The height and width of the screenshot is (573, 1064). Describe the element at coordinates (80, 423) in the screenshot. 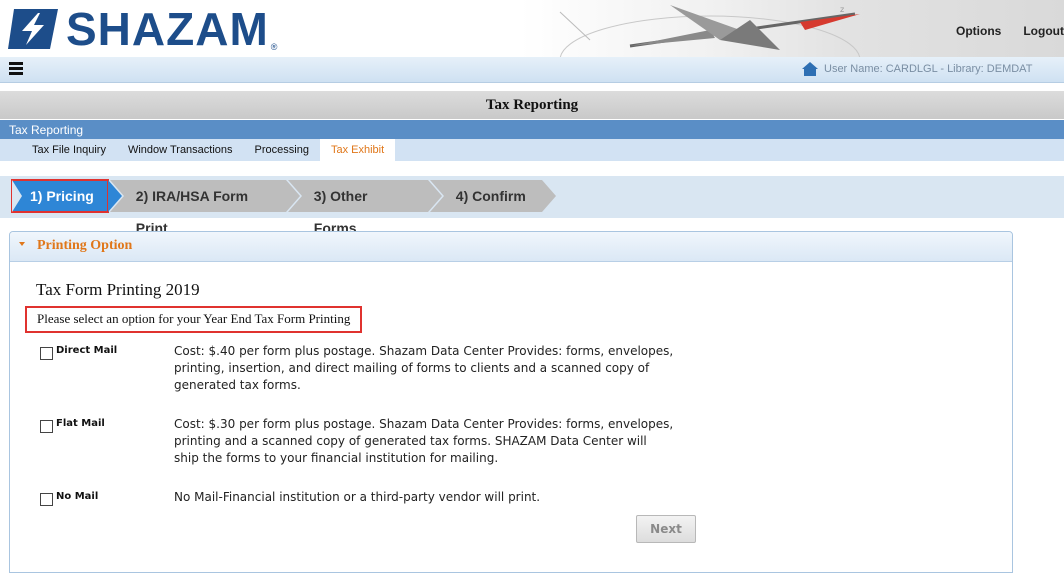

I see `option-label: Flat Mail` at that location.